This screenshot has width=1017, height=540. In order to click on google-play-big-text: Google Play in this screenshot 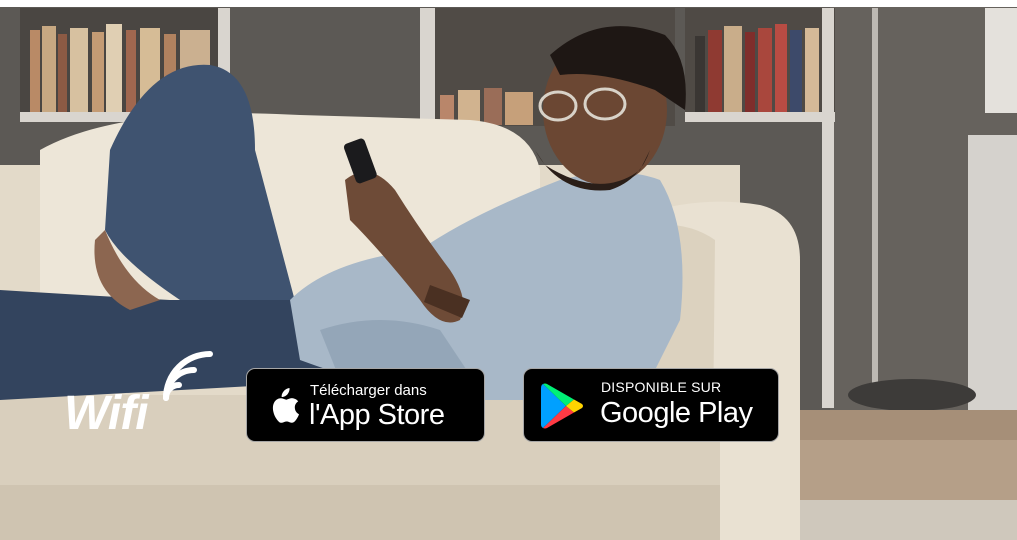, I will do `click(676, 413)`.